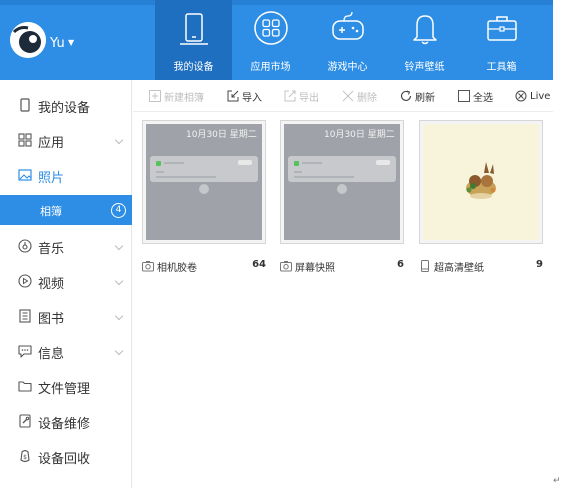 This screenshot has width=563, height=488. I want to click on sidebar-item-label: 音乐, so click(51, 249).